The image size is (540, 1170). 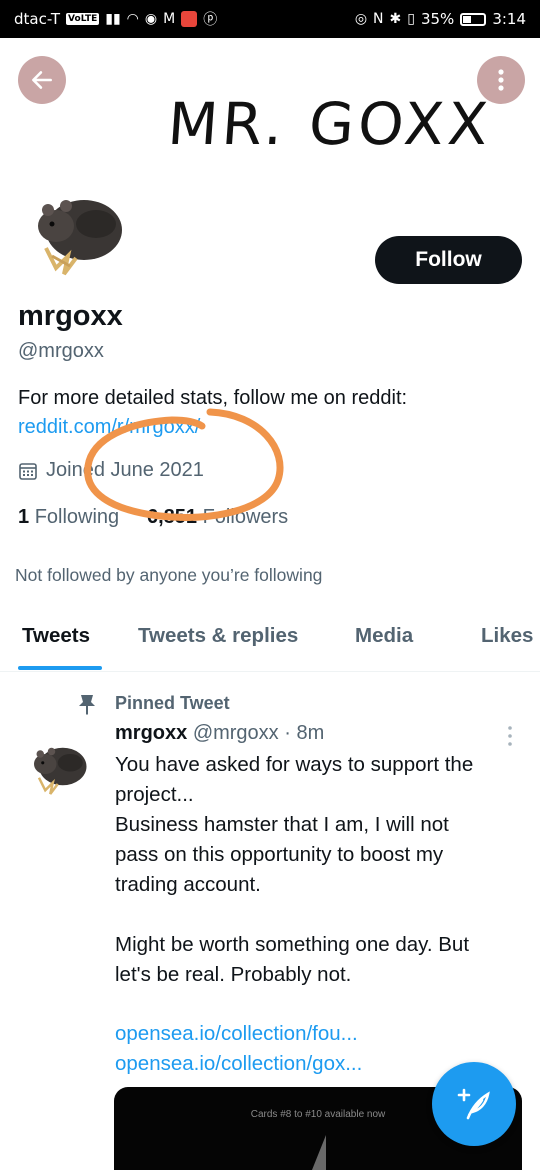 I want to click on tweet-more-icon, so click(x=510, y=736).